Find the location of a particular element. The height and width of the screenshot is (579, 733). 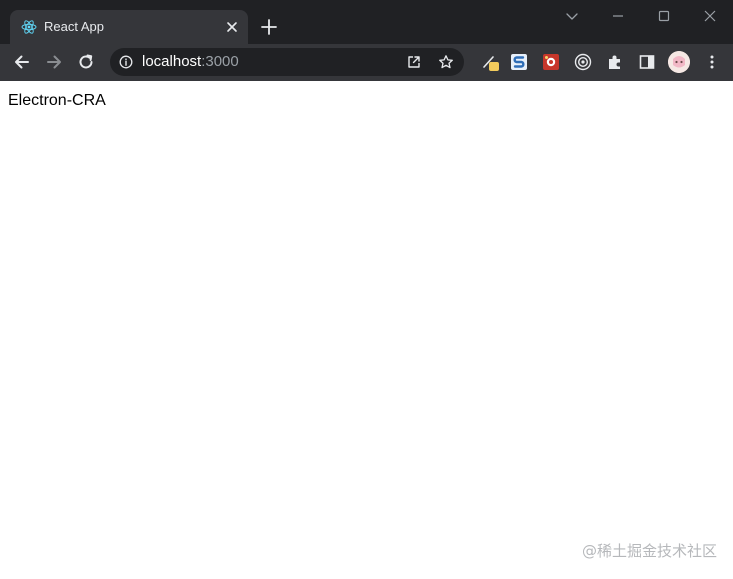

address-bar: localhost:3000 is located at coordinates (287, 62).